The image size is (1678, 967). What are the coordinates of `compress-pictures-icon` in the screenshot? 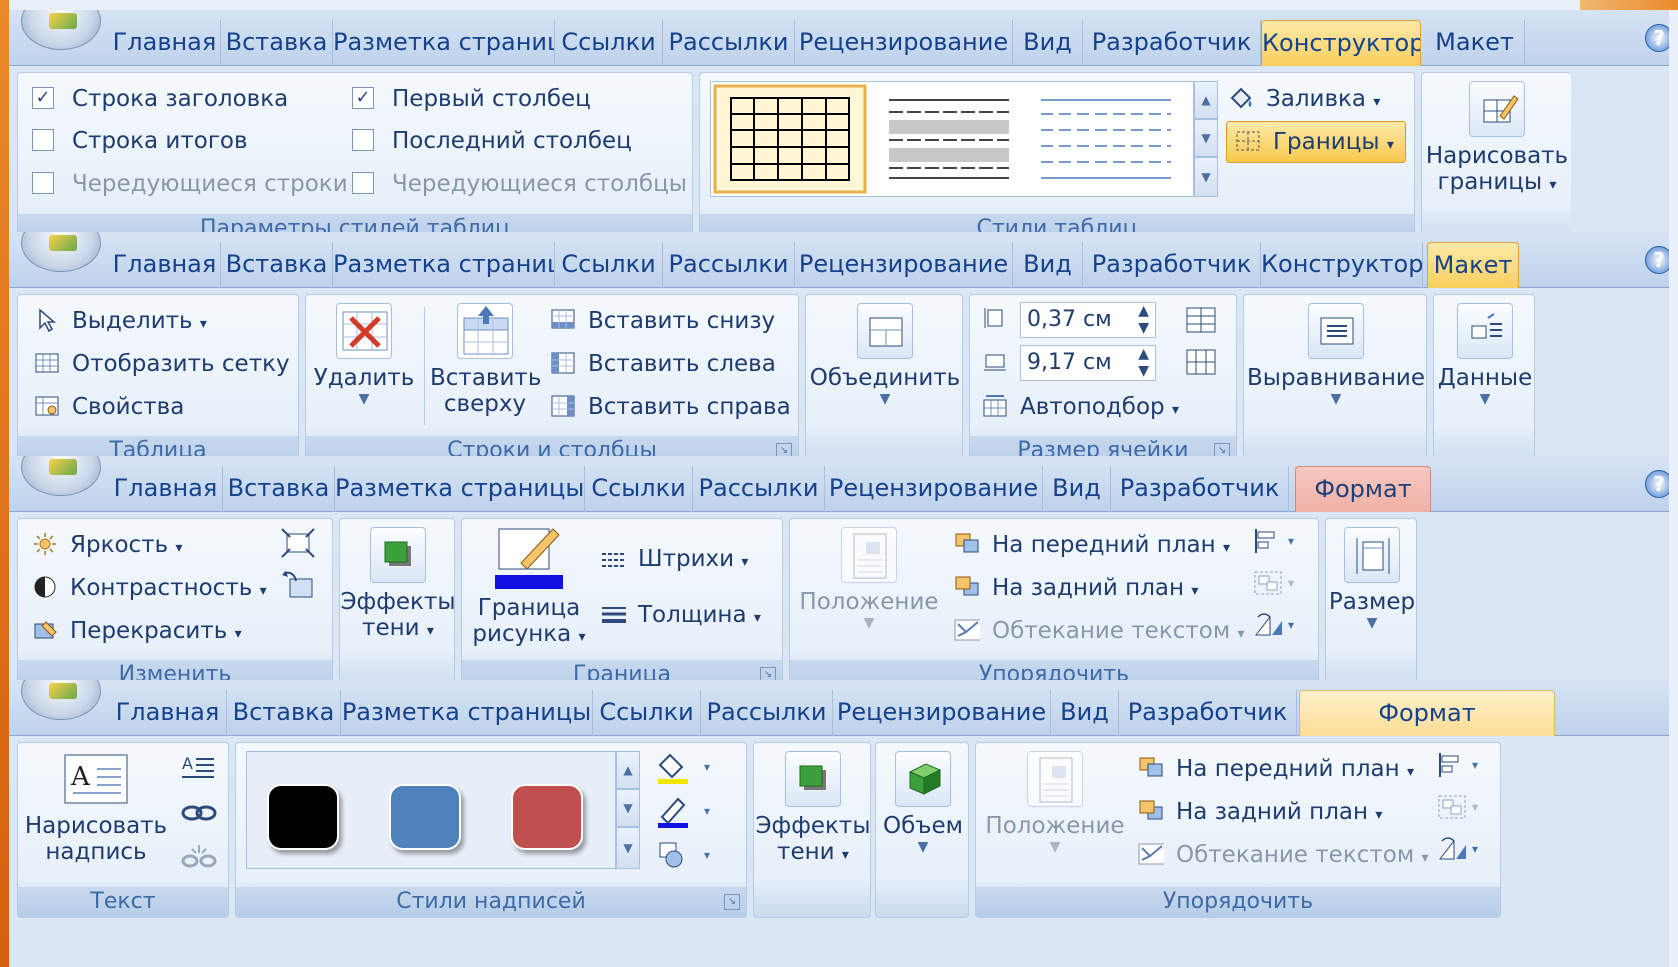 It's located at (298, 543).